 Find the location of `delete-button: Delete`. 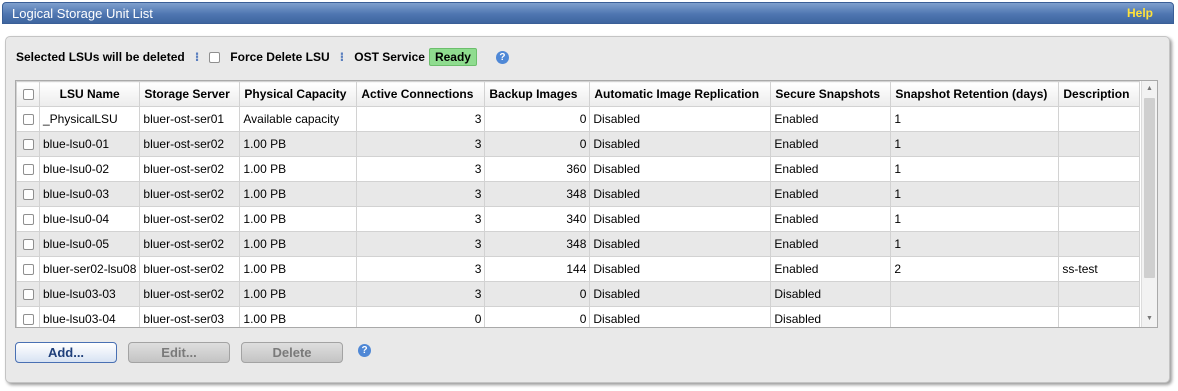

delete-button: Delete is located at coordinates (292, 352).